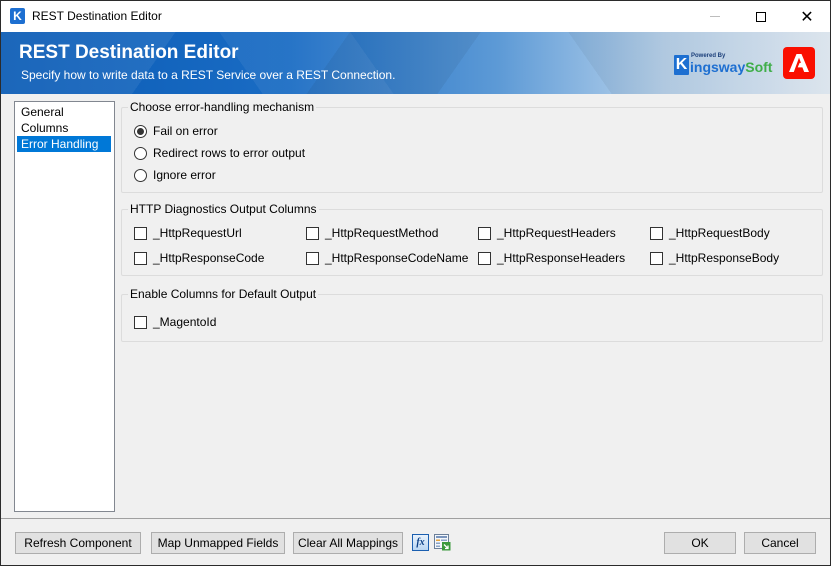 The image size is (831, 566). Describe the element at coordinates (64, 144) in the screenshot. I see `sidebar-item-error-handling: Error Handling` at that location.